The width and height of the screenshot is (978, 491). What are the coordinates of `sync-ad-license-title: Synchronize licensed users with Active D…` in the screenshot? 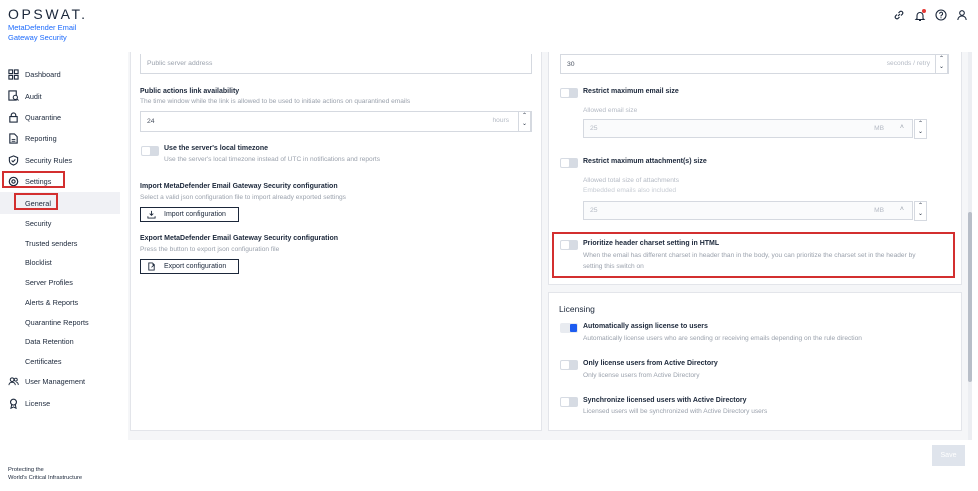 It's located at (665, 400).